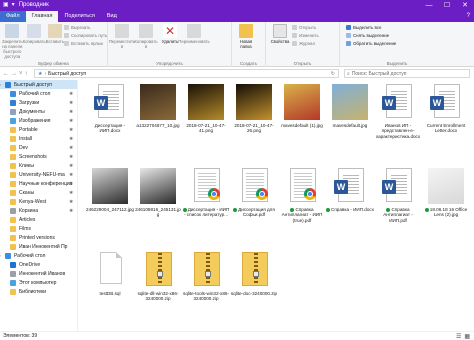 This screenshot has height=340, width=474. I want to click on select-none-button: Снять выделение, so click(371, 35).